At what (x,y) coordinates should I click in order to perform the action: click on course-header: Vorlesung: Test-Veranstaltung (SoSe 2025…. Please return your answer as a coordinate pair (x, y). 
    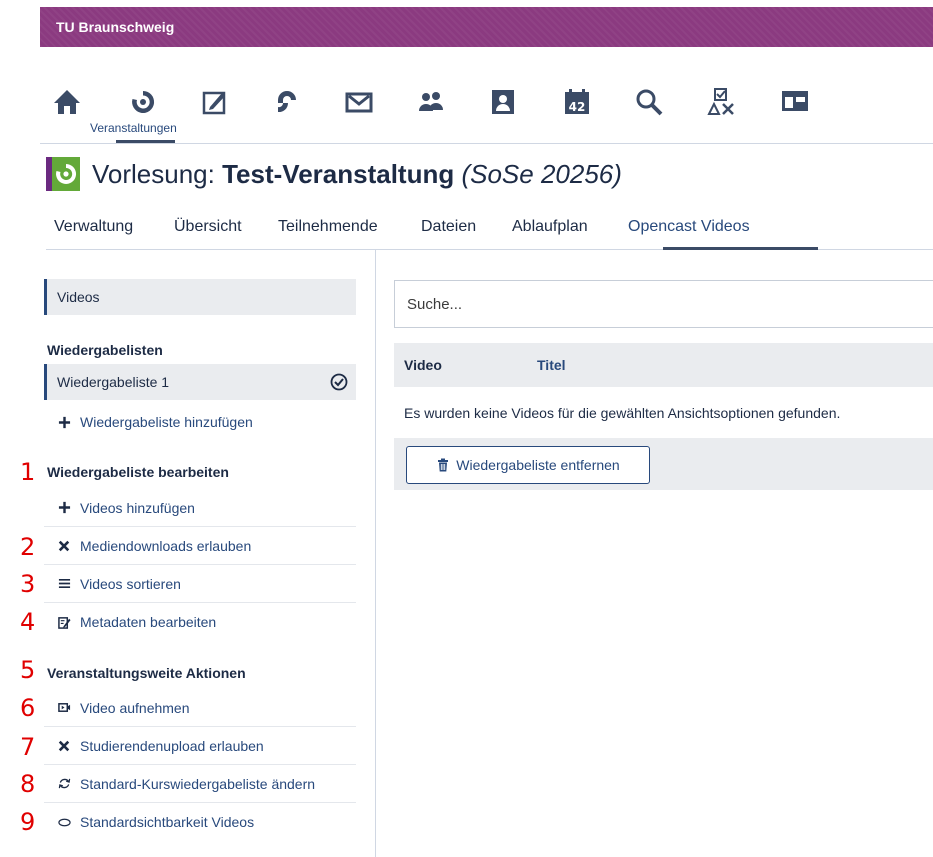
    Looking at the image, I should click on (334, 174).